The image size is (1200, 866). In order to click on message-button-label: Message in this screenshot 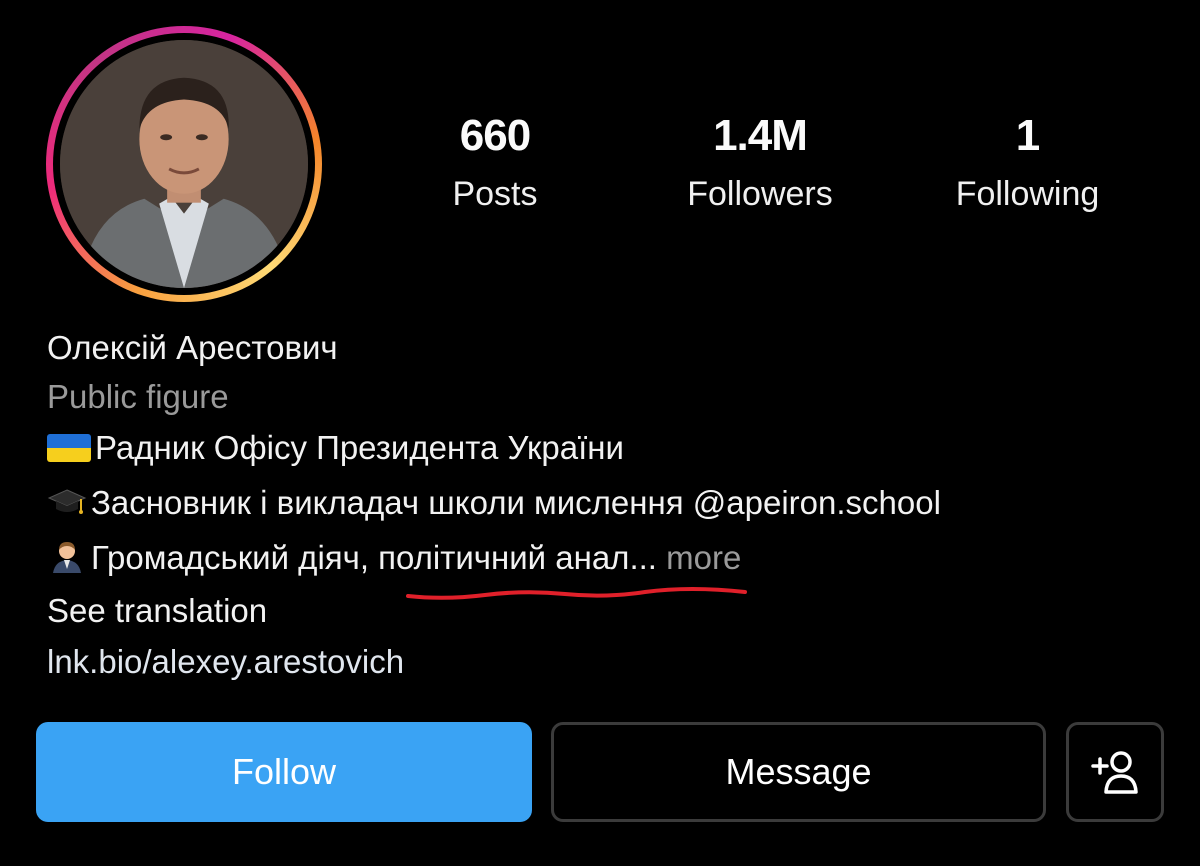, I will do `click(798, 771)`.